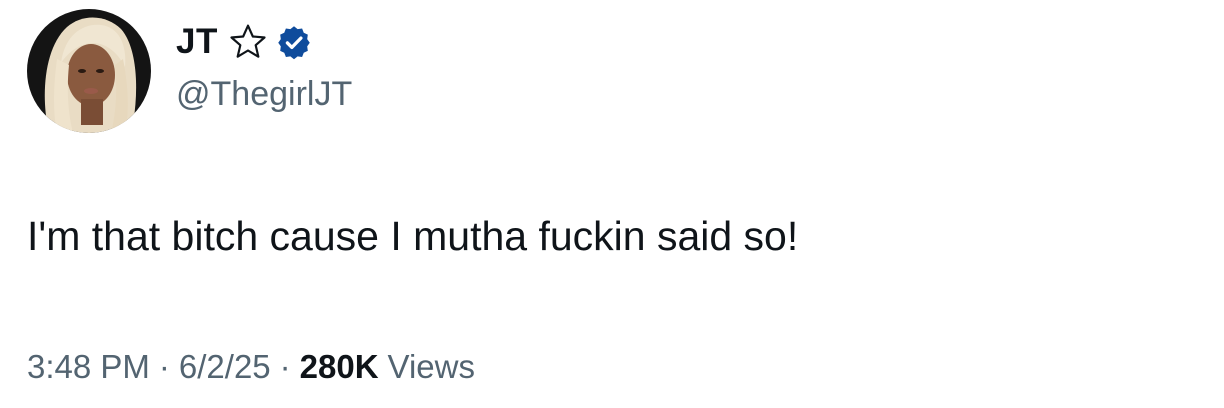 The width and height of the screenshot is (1224, 408). I want to click on author-display-name: JT, so click(197, 42).